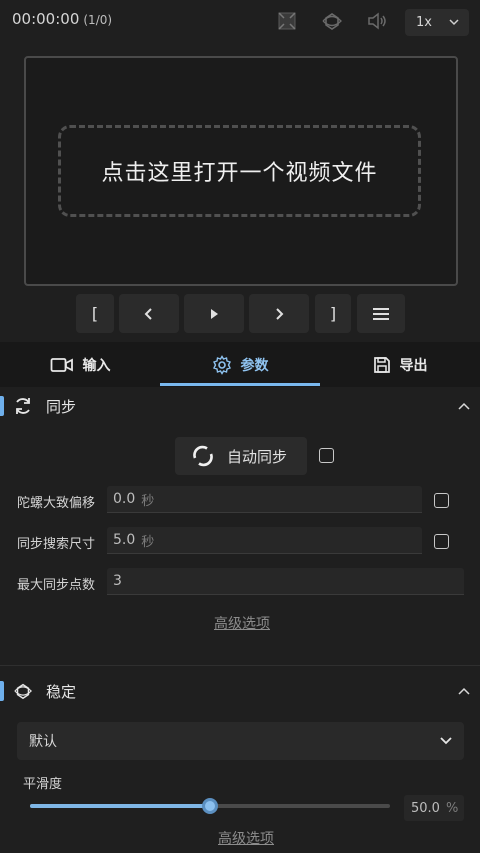  What do you see at coordinates (242, 623) in the screenshot?
I see `sync-advanced-options-link: 高级选项` at bounding box center [242, 623].